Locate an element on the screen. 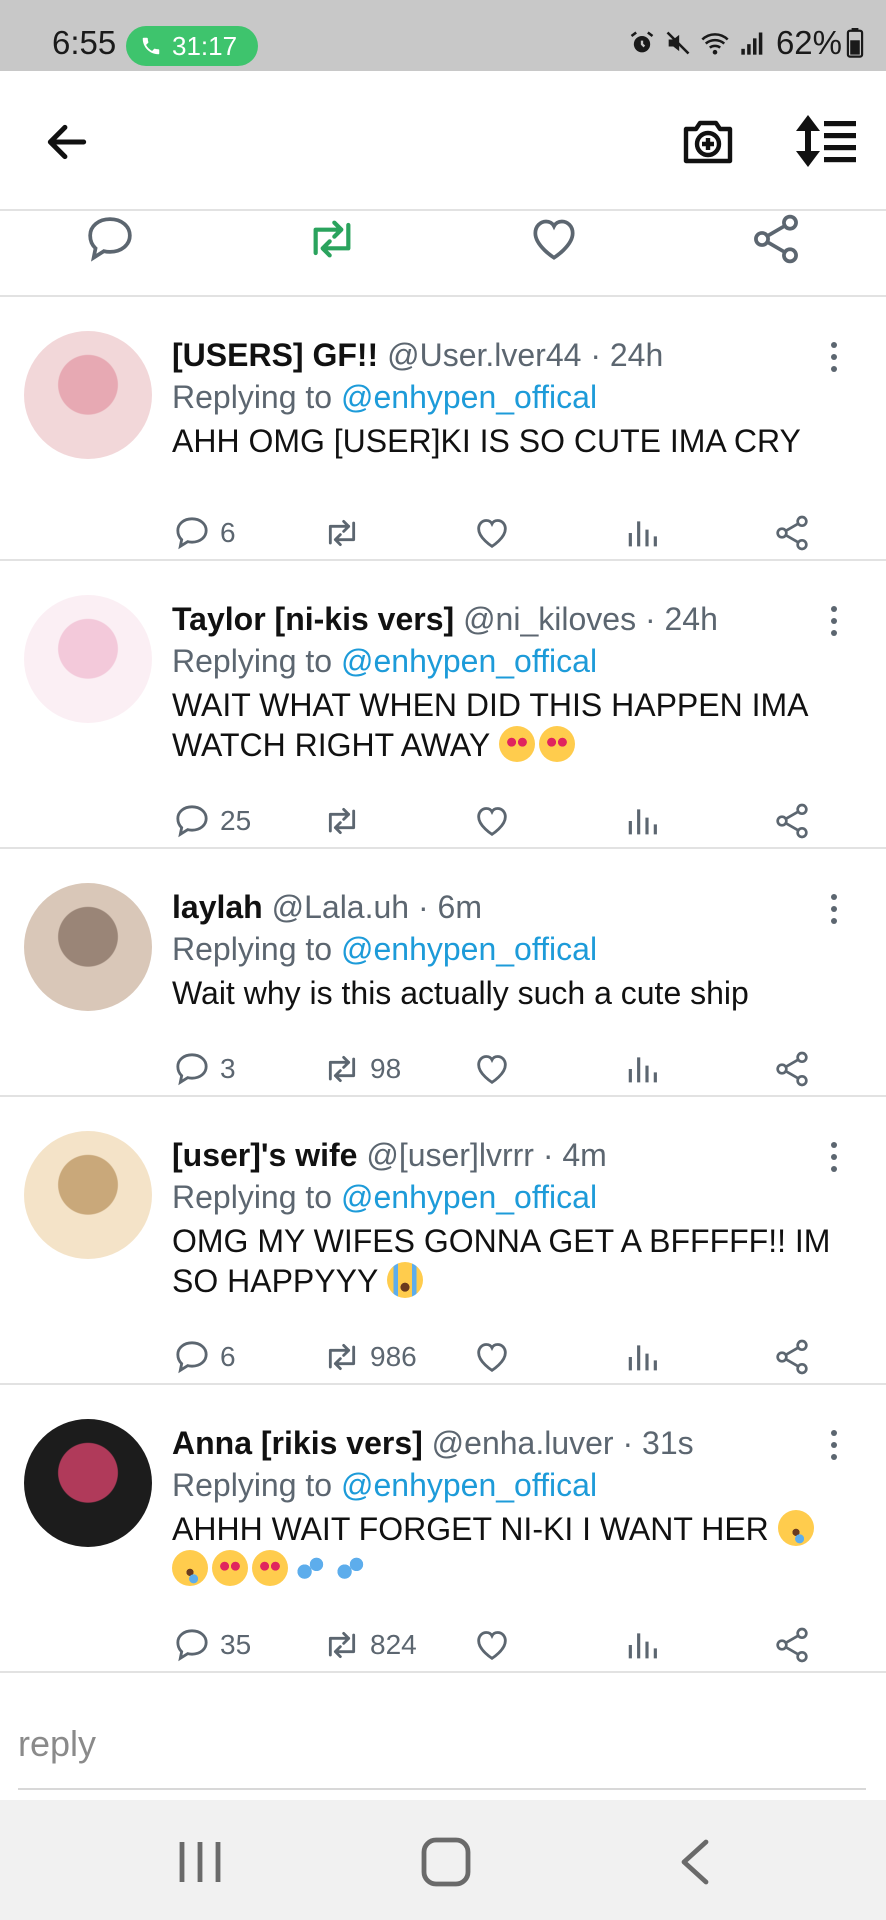  back-nav-icon is located at coordinates (696, 1862).